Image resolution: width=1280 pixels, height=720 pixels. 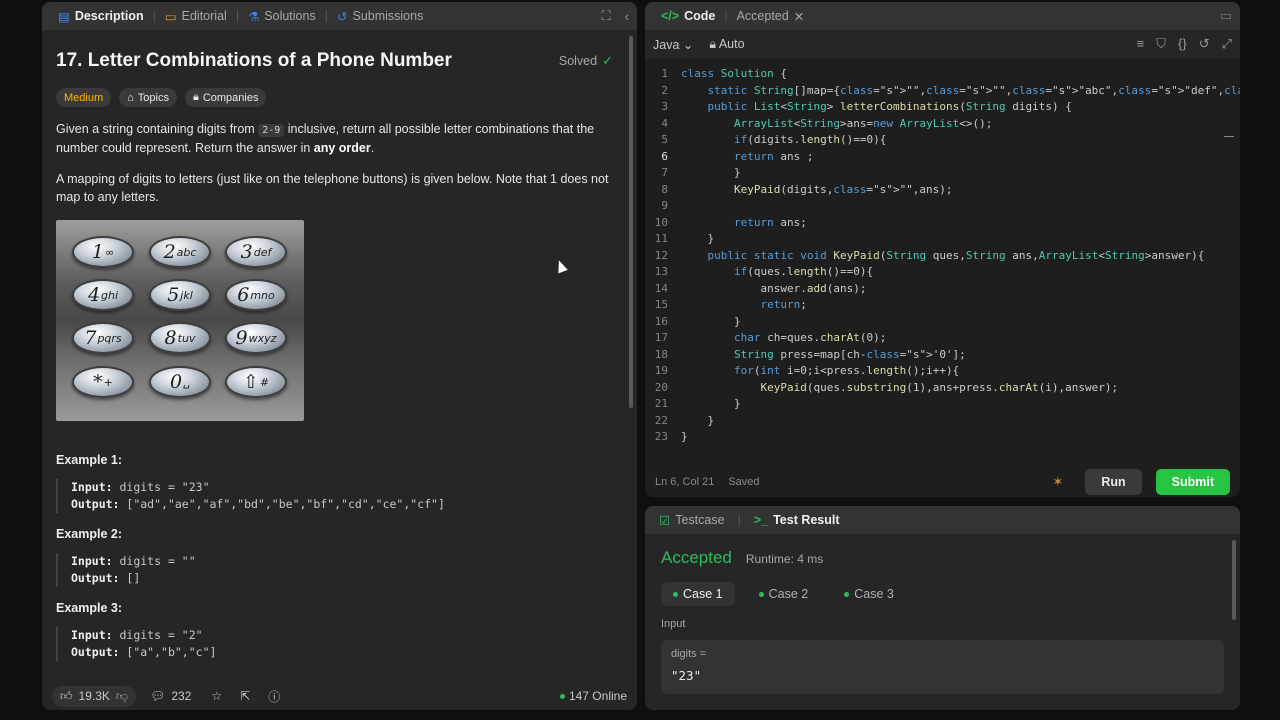 I want to click on tab-editorial: ▭ Editorial, so click(x=196, y=16).